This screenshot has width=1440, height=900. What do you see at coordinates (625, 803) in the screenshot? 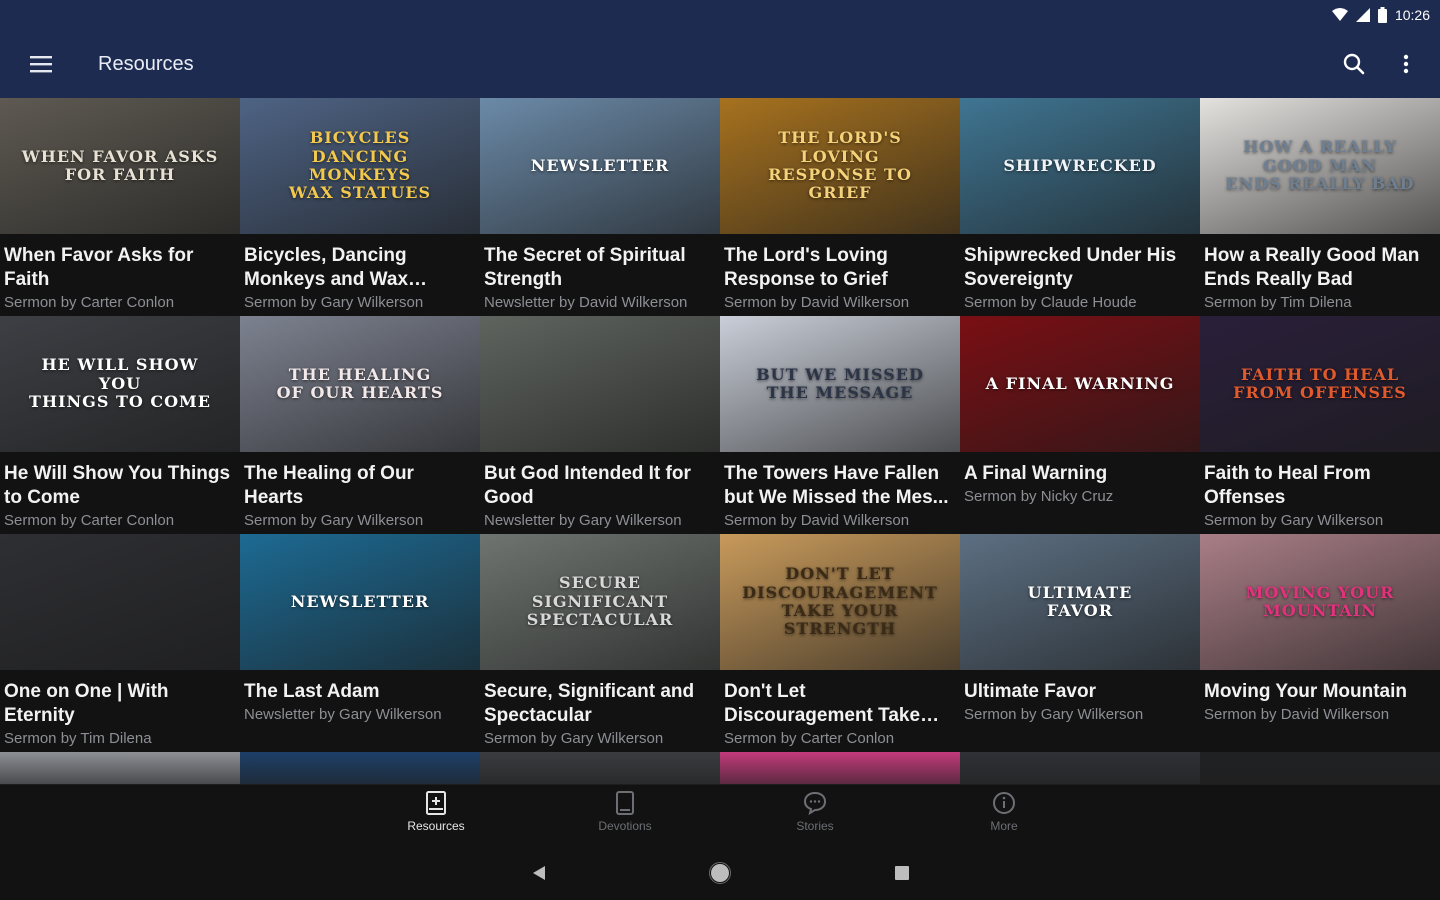
I see `tablet-icon` at bounding box center [625, 803].